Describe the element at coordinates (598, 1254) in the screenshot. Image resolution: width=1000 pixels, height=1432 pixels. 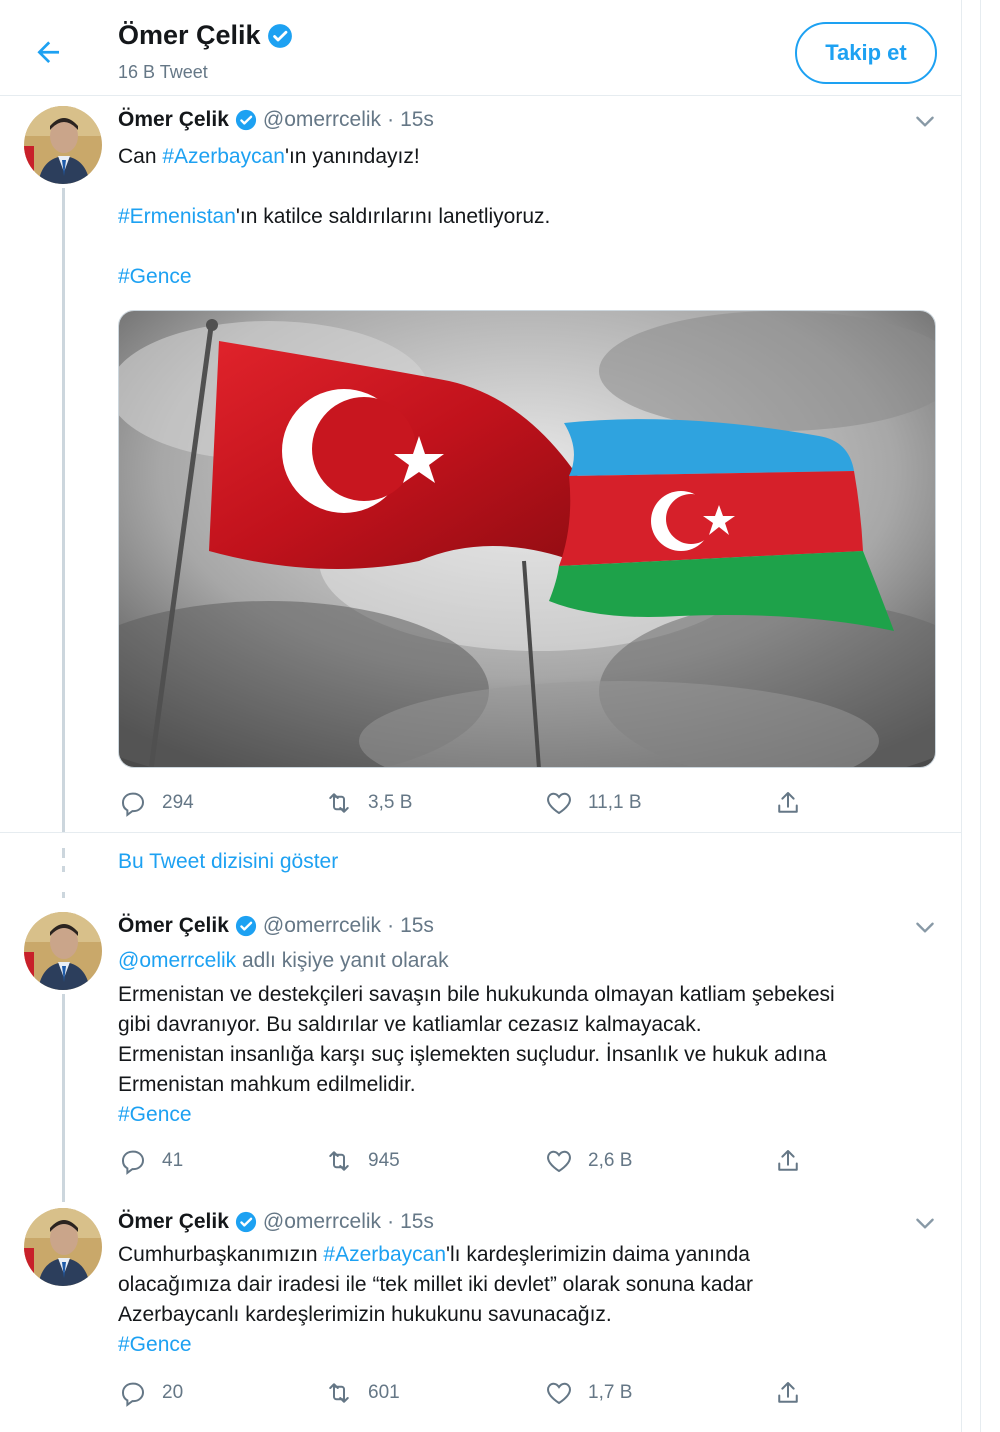
I see `text-segment: 'lı kardeşlerimizin daima yanında` at that location.